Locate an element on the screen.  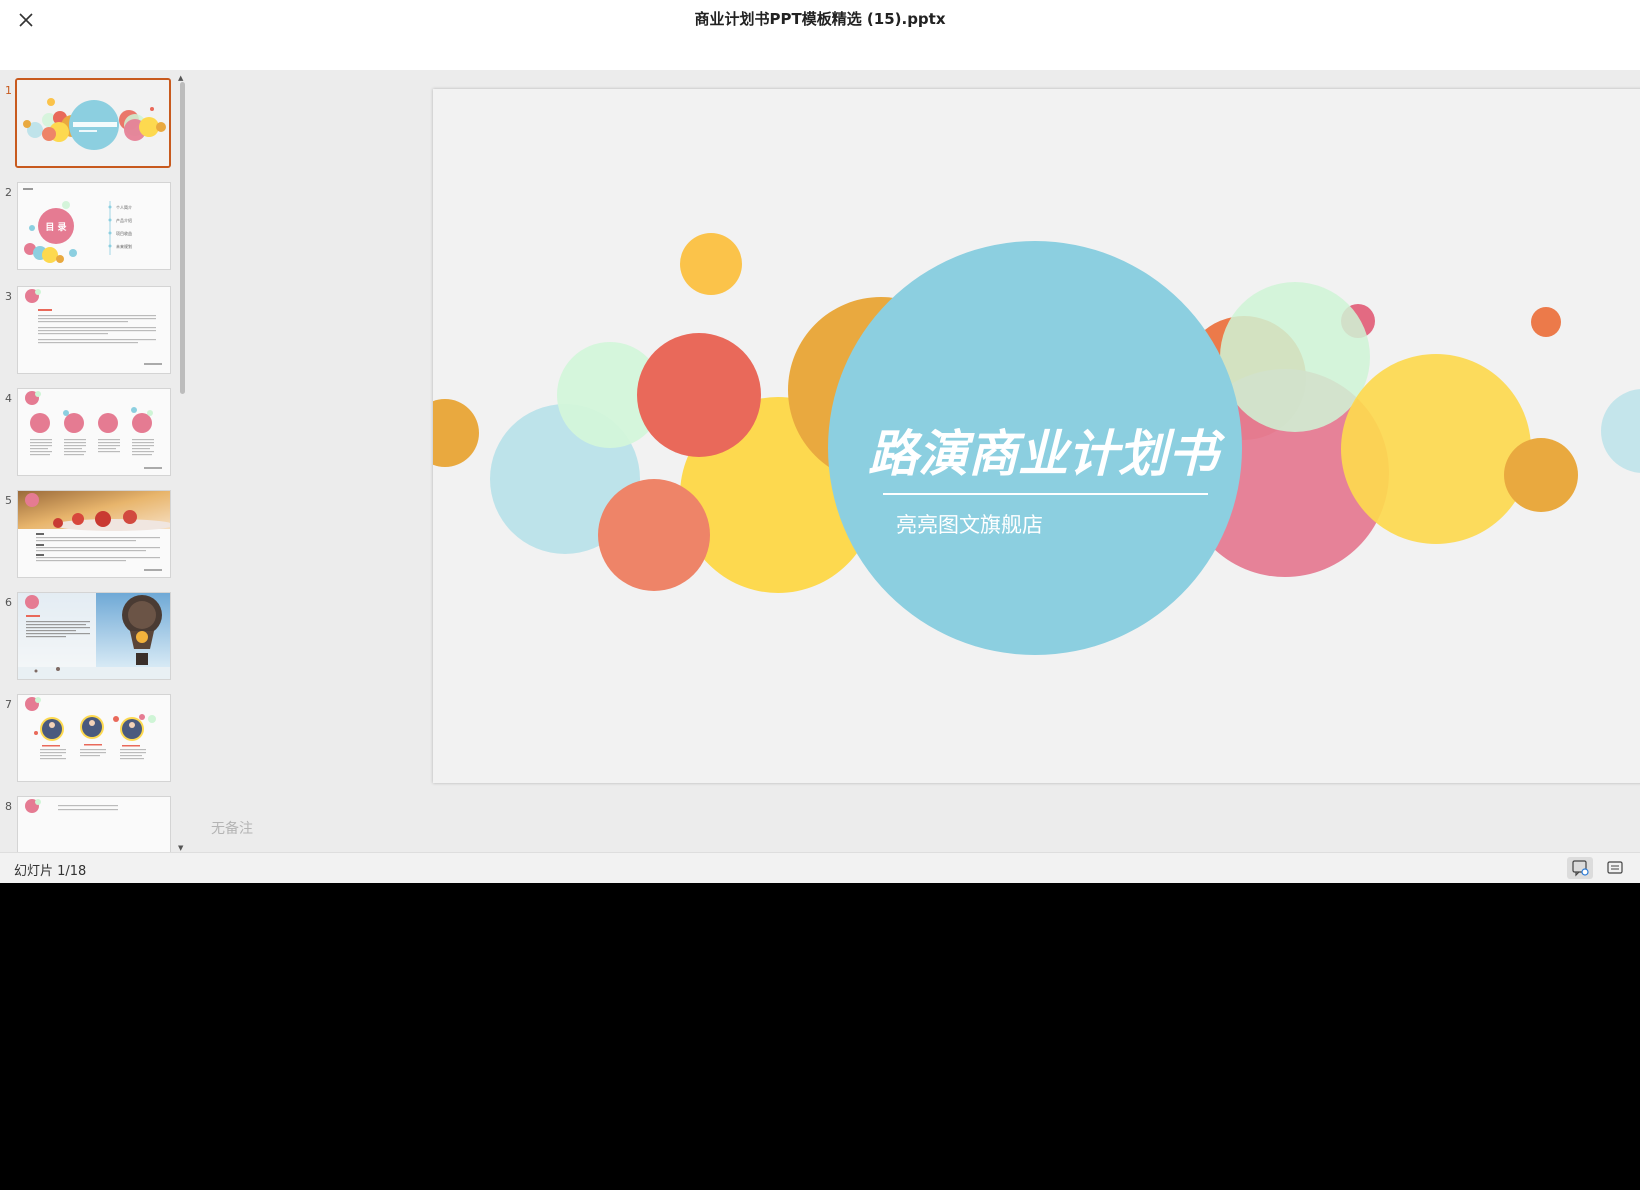
thumbnail-row: 7 is located at coordinates (88, 740).